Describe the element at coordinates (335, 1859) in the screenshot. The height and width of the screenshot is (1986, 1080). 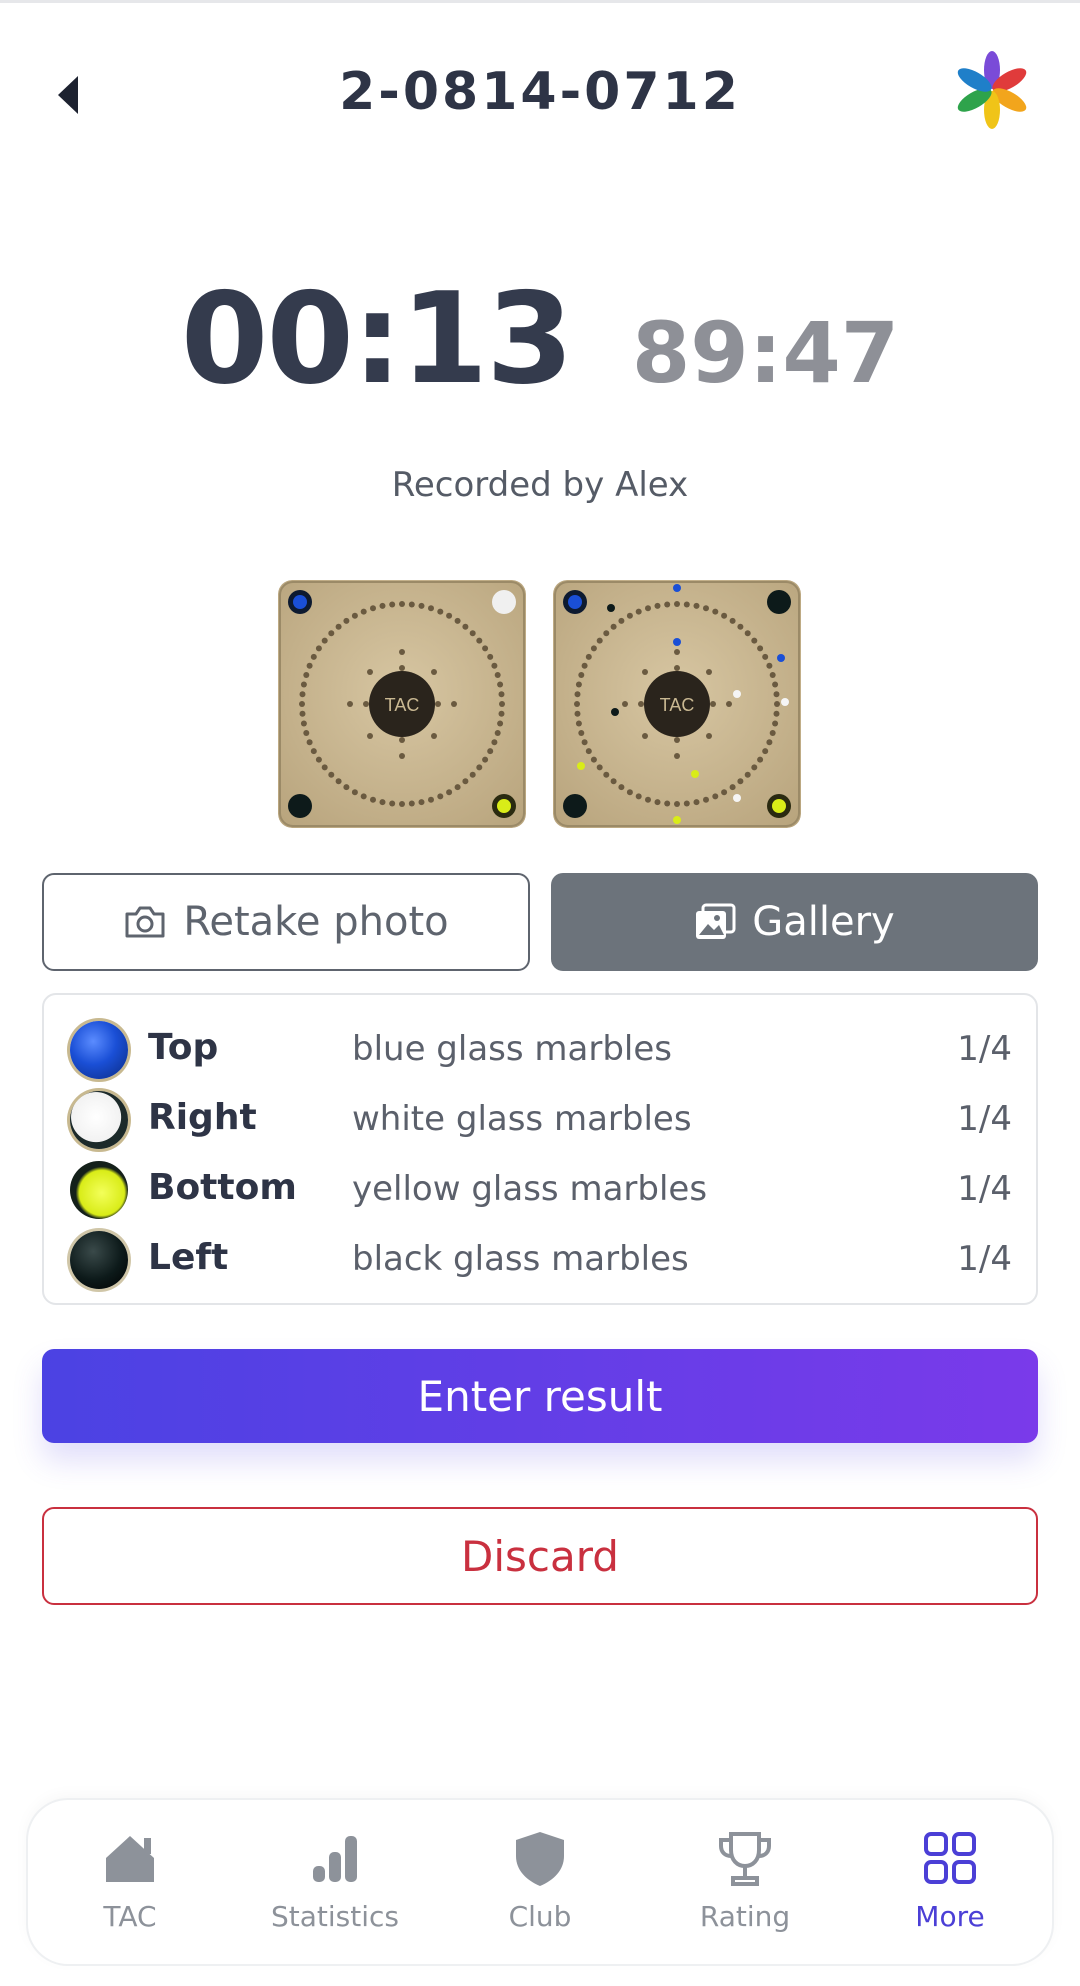
I see `bar-chart-icon` at that location.